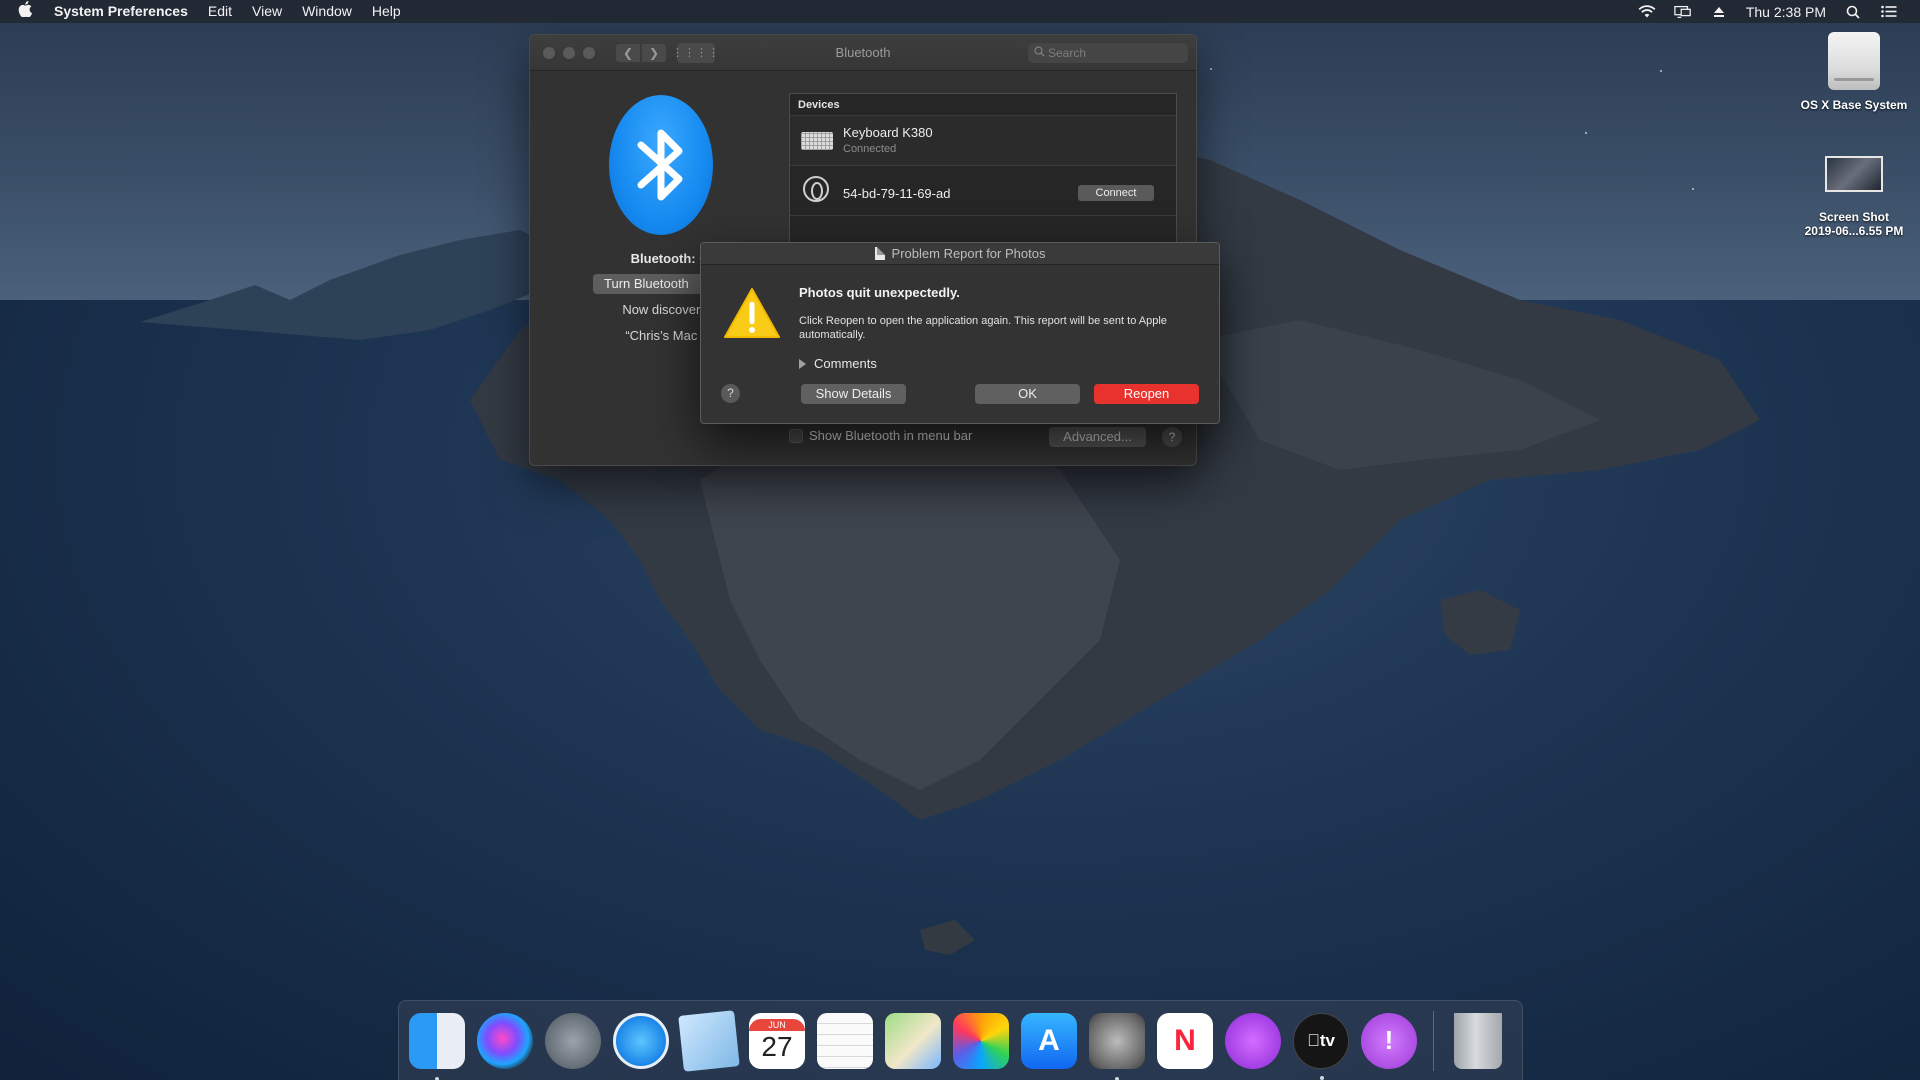  What do you see at coordinates (505, 1040) in the screenshot?
I see `dock-siri-icon` at bounding box center [505, 1040].